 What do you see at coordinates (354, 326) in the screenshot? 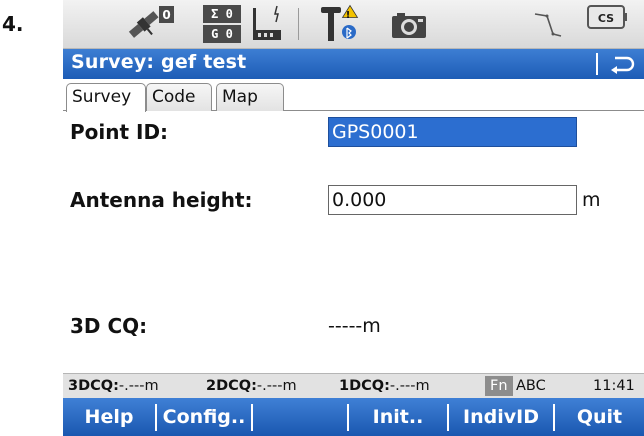
I see `cq-3d-value: -----m` at bounding box center [354, 326].